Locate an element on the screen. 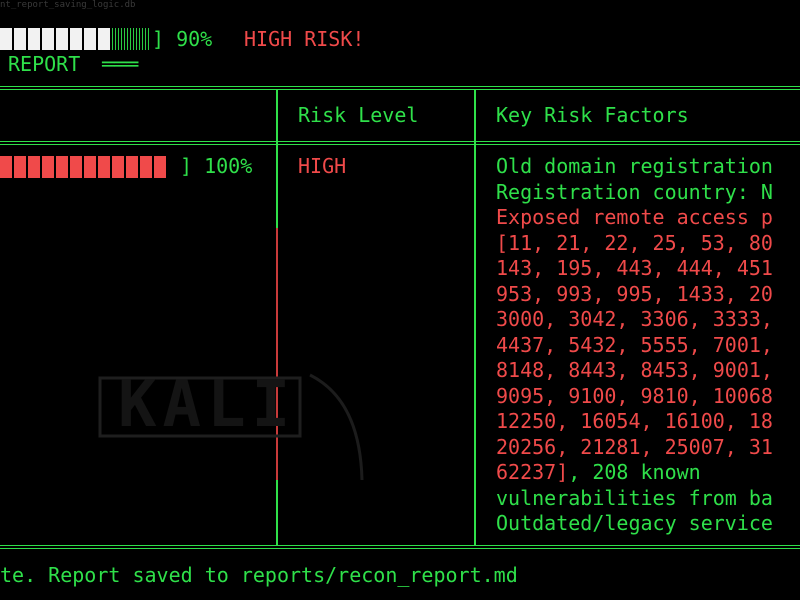 This screenshot has width=800, height=600. scan-progress-bar is located at coordinates (75, 39).